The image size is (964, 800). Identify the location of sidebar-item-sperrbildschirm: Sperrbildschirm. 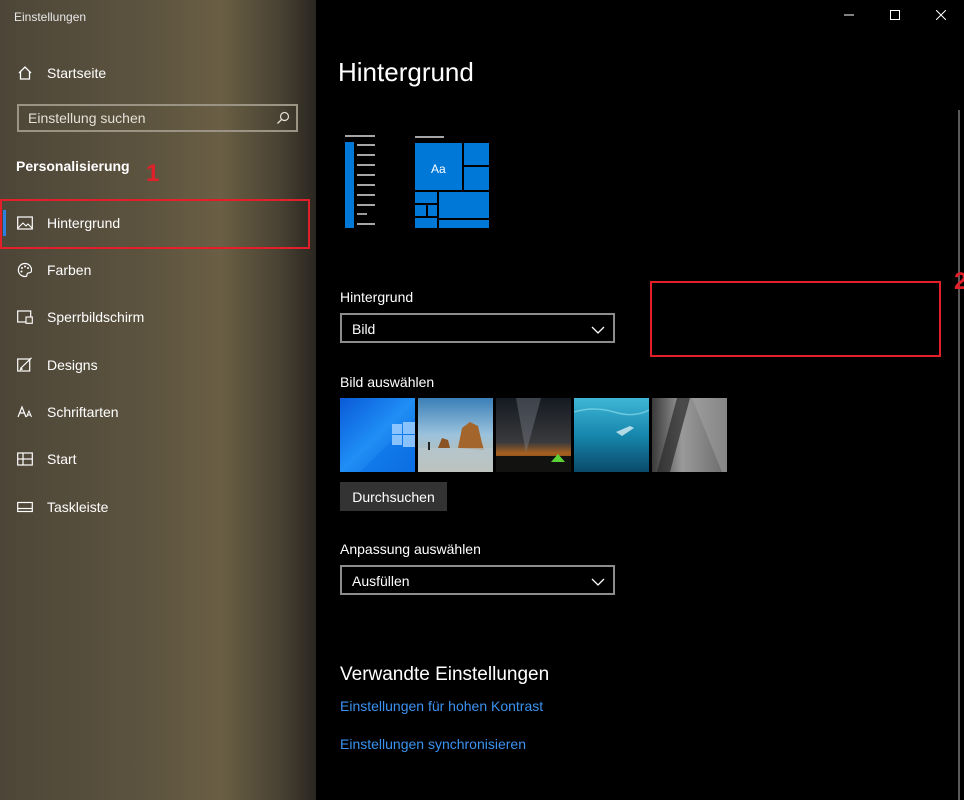
(158, 317).